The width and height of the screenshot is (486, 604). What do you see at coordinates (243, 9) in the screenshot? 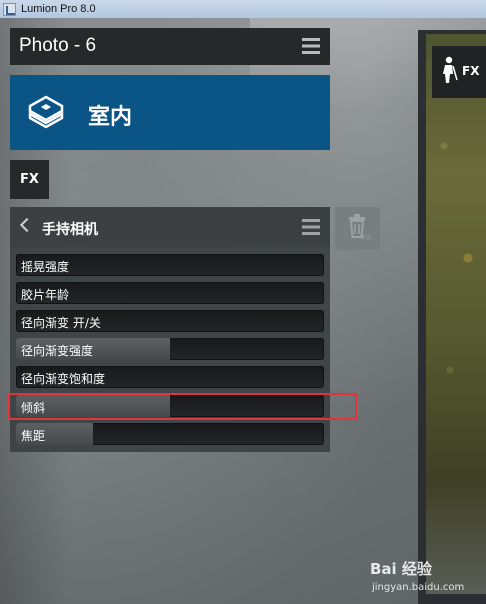
I see `window-titlebar: Lumion Pro 8.0` at bounding box center [243, 9].